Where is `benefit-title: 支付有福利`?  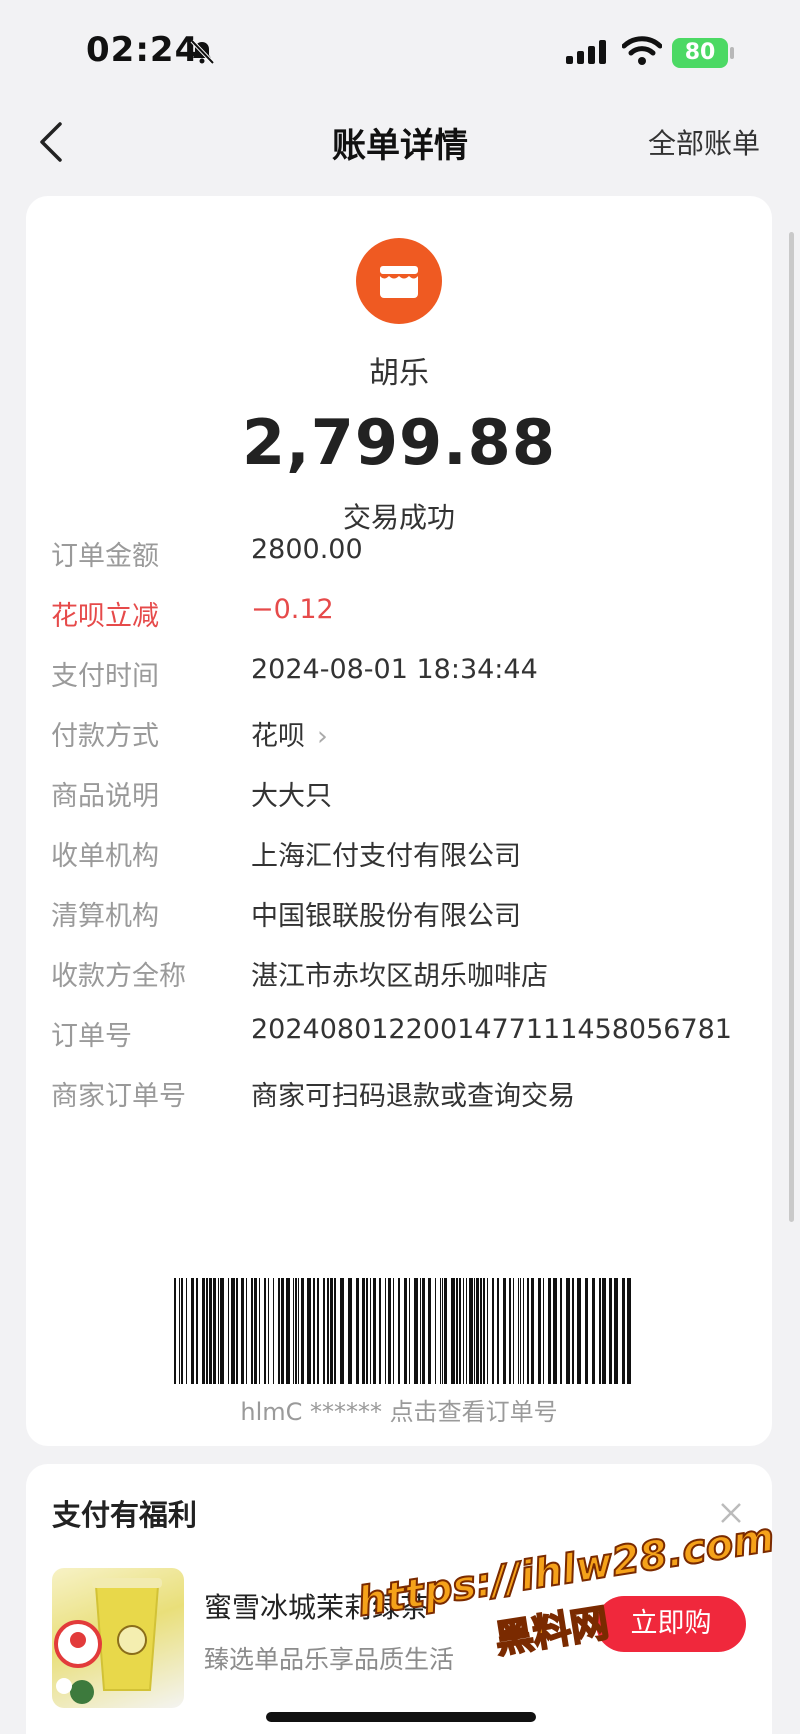 benefit-title: 支付有福利 is located at coordinates (125, 1515).